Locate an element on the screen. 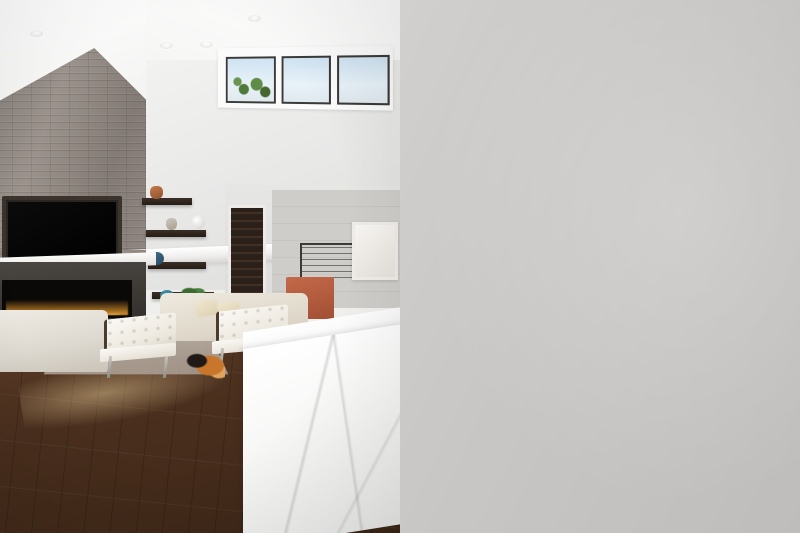 The image size is (800, 533). framed-art is located at coordinates (375, 251).